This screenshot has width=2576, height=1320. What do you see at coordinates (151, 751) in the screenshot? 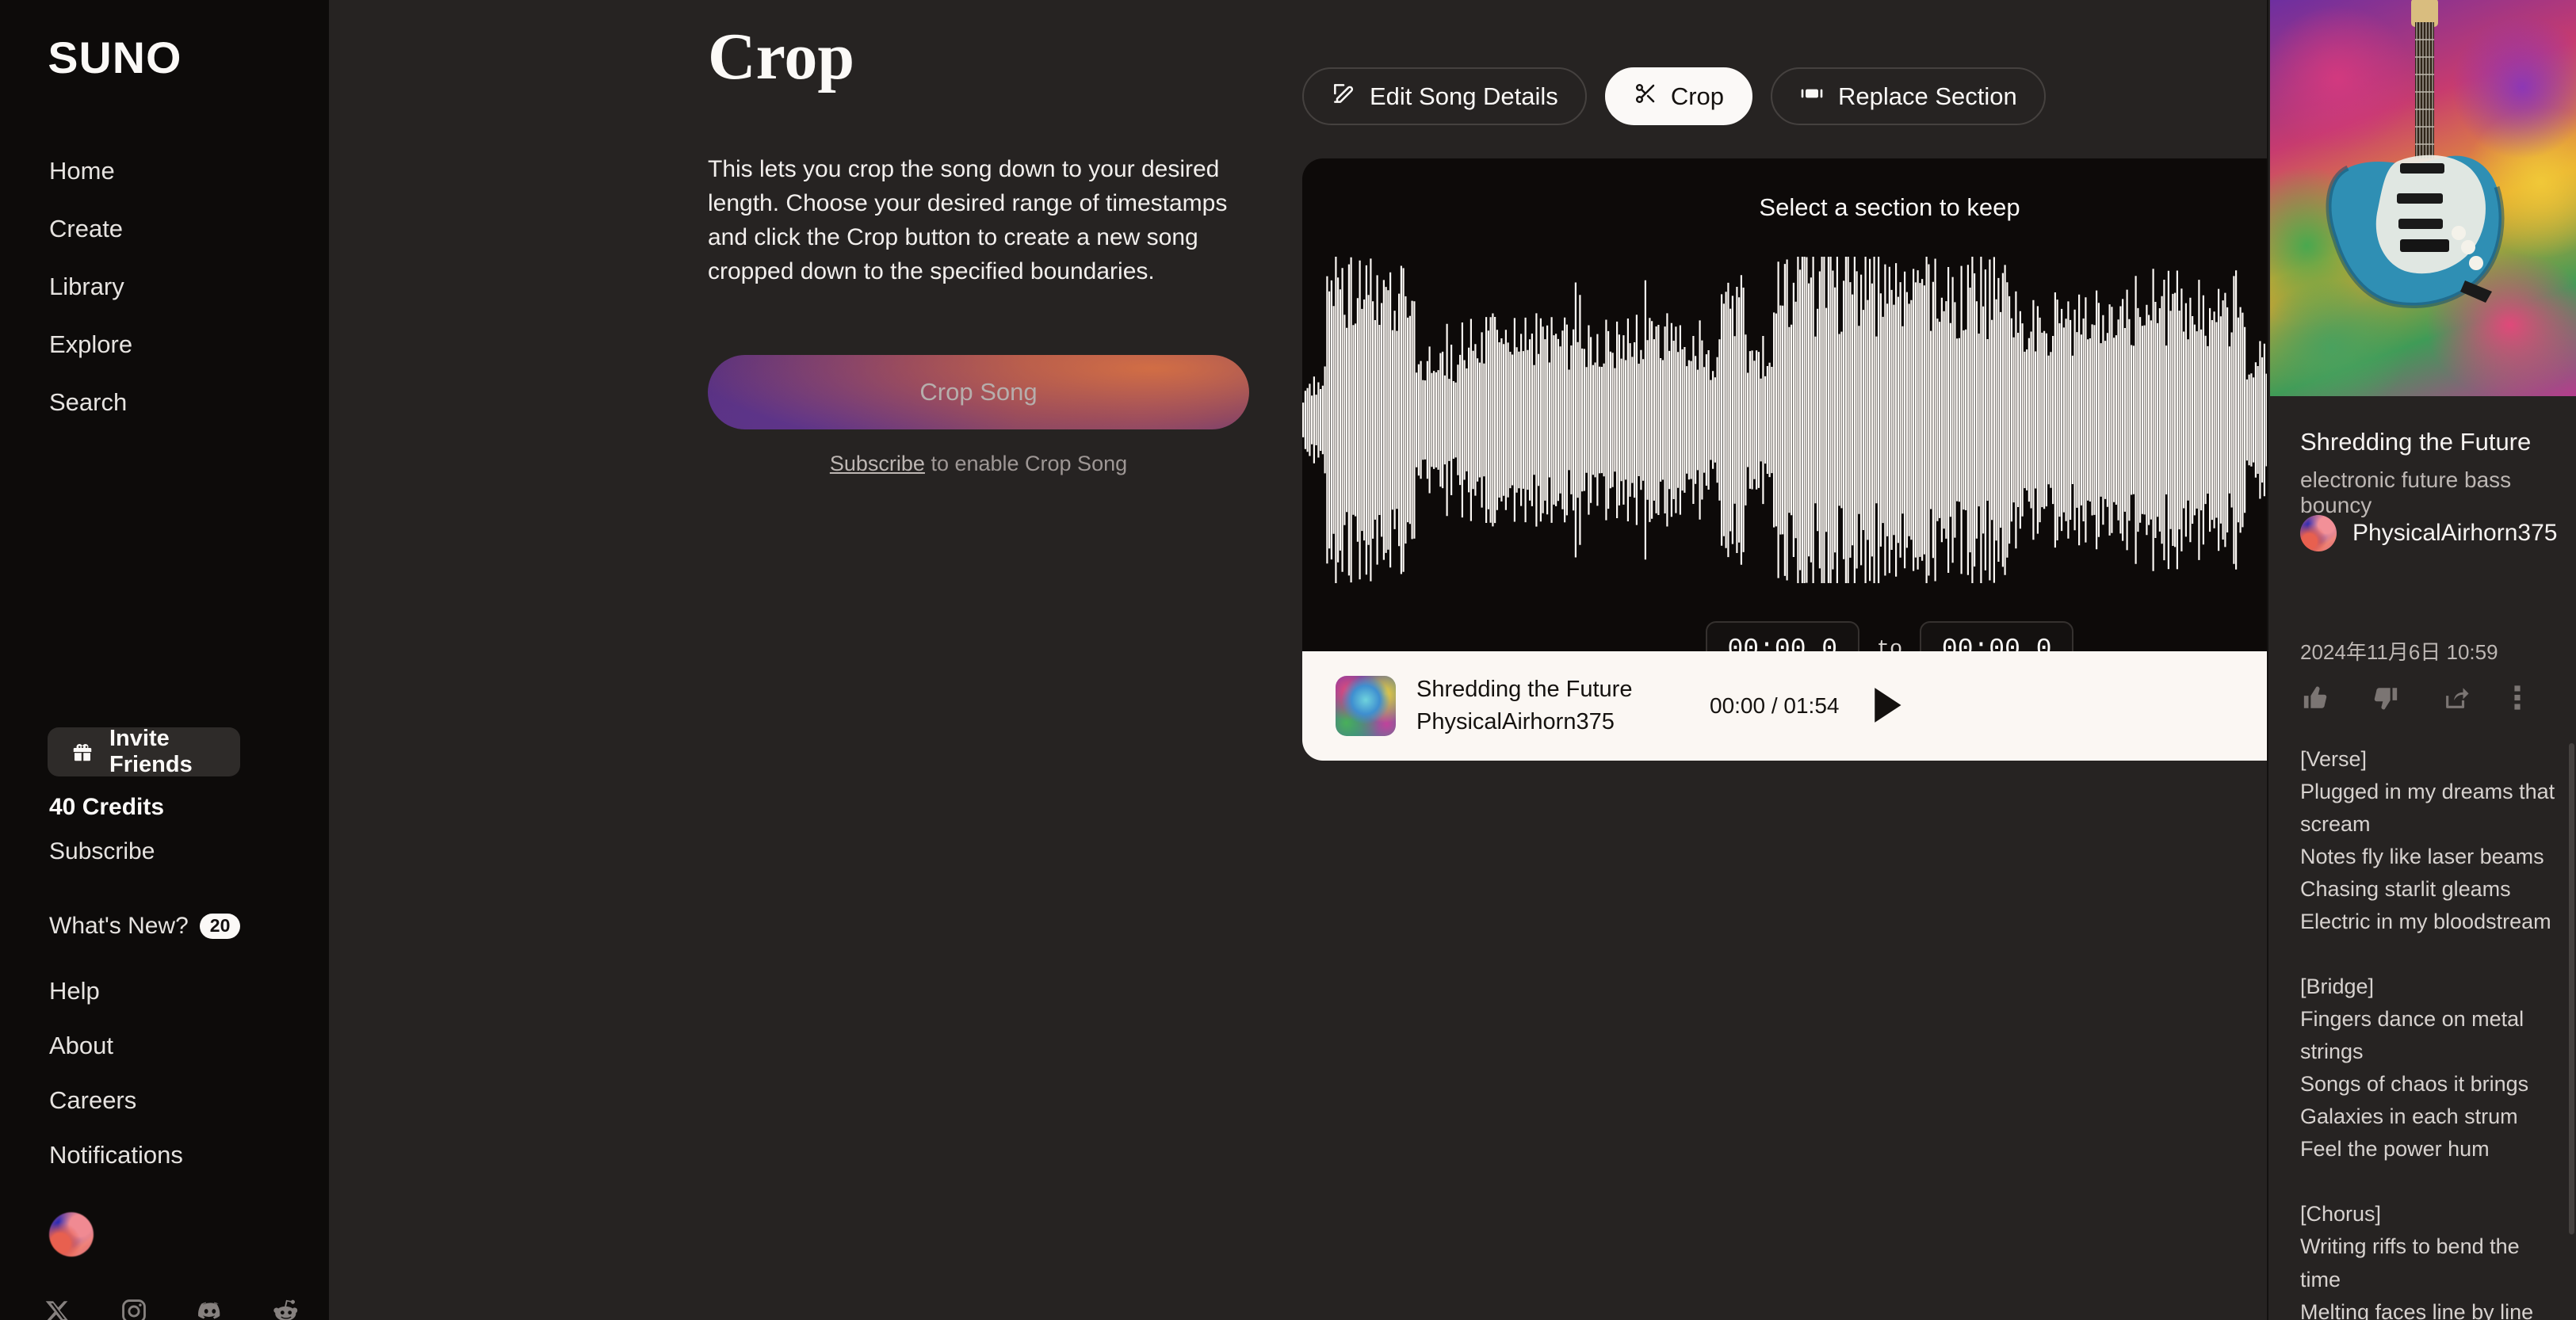
I see `invite-friends-label: Invite Friends` at bounding box center [151, 751].